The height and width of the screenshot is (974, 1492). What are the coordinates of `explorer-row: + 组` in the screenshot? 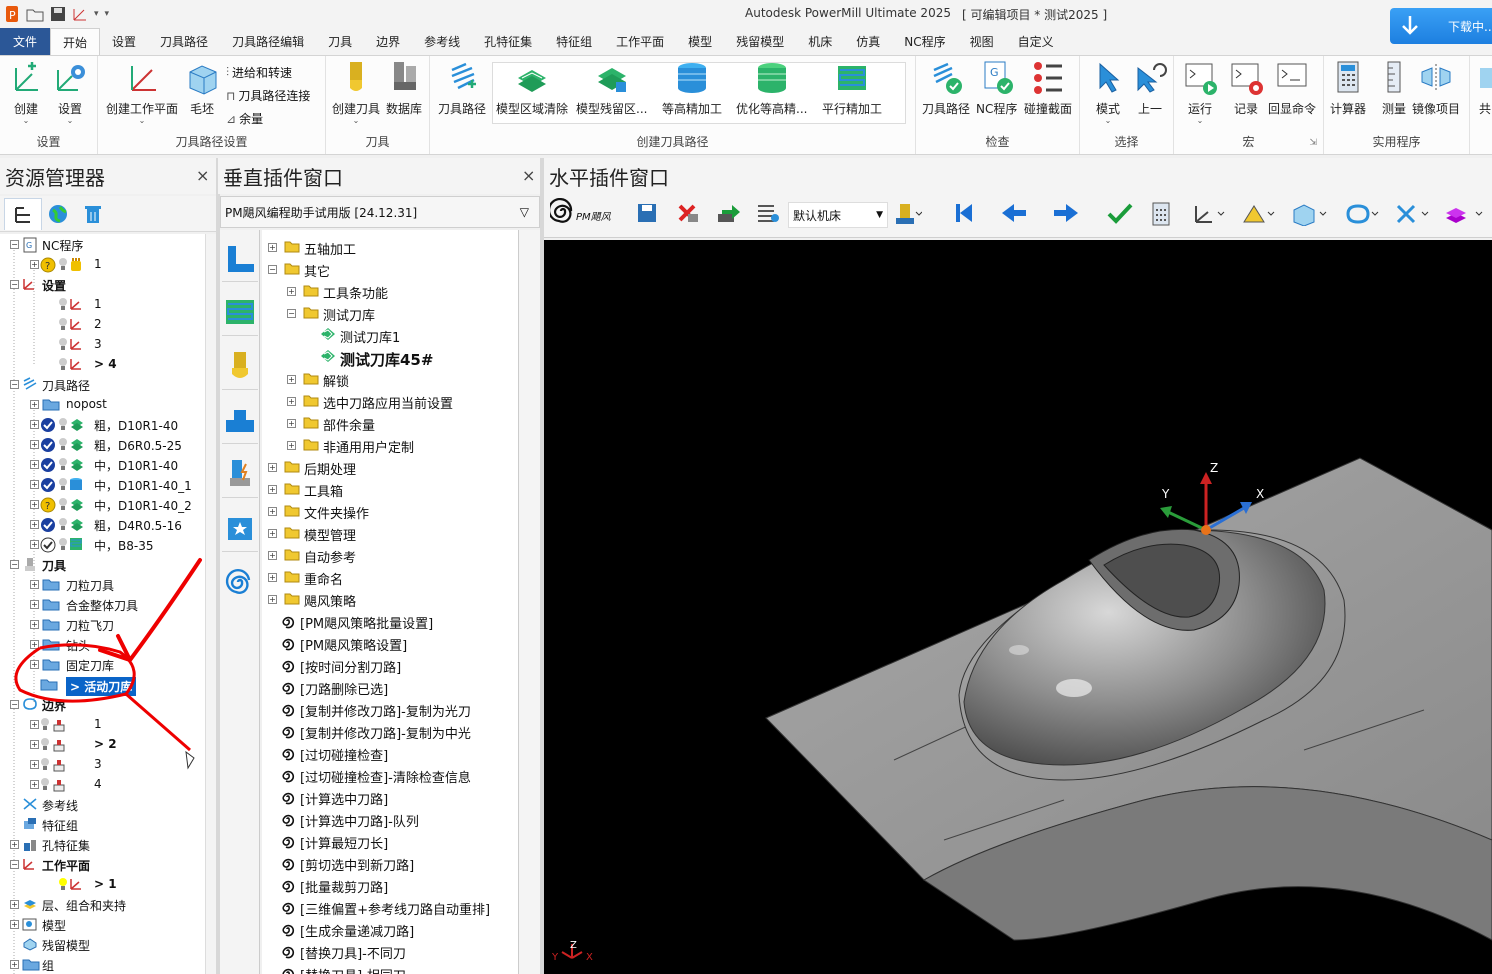 It's located at (102, 964).